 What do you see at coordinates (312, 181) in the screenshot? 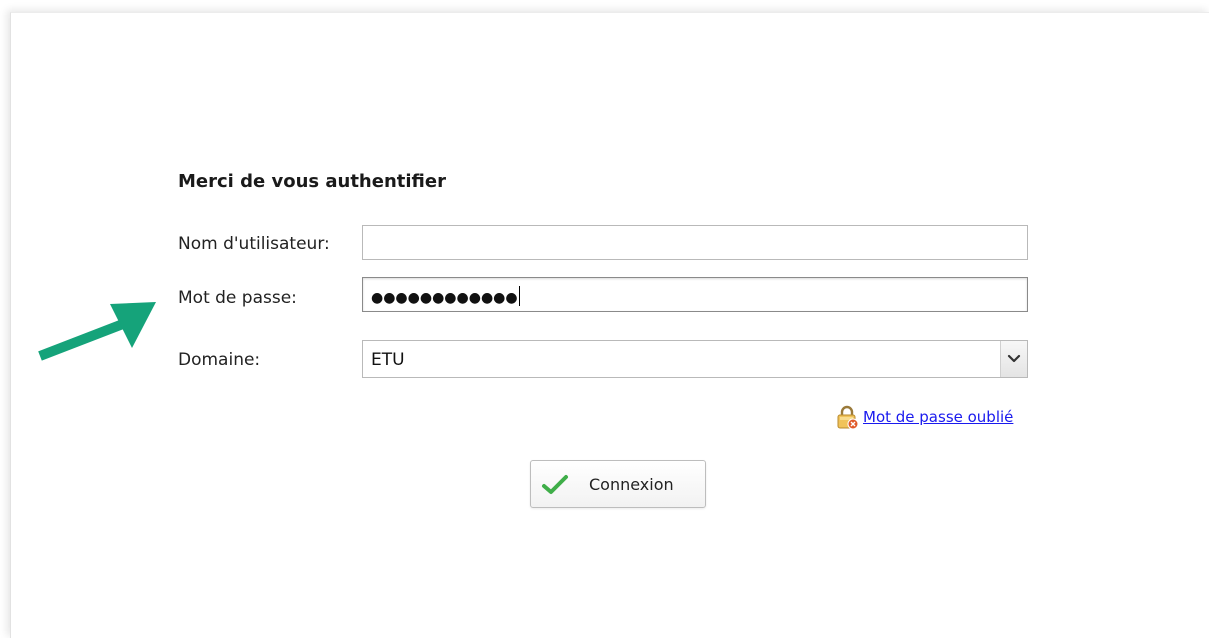
I see `page-title: Merci de vous authentifier` at bounding box center [312, 181].